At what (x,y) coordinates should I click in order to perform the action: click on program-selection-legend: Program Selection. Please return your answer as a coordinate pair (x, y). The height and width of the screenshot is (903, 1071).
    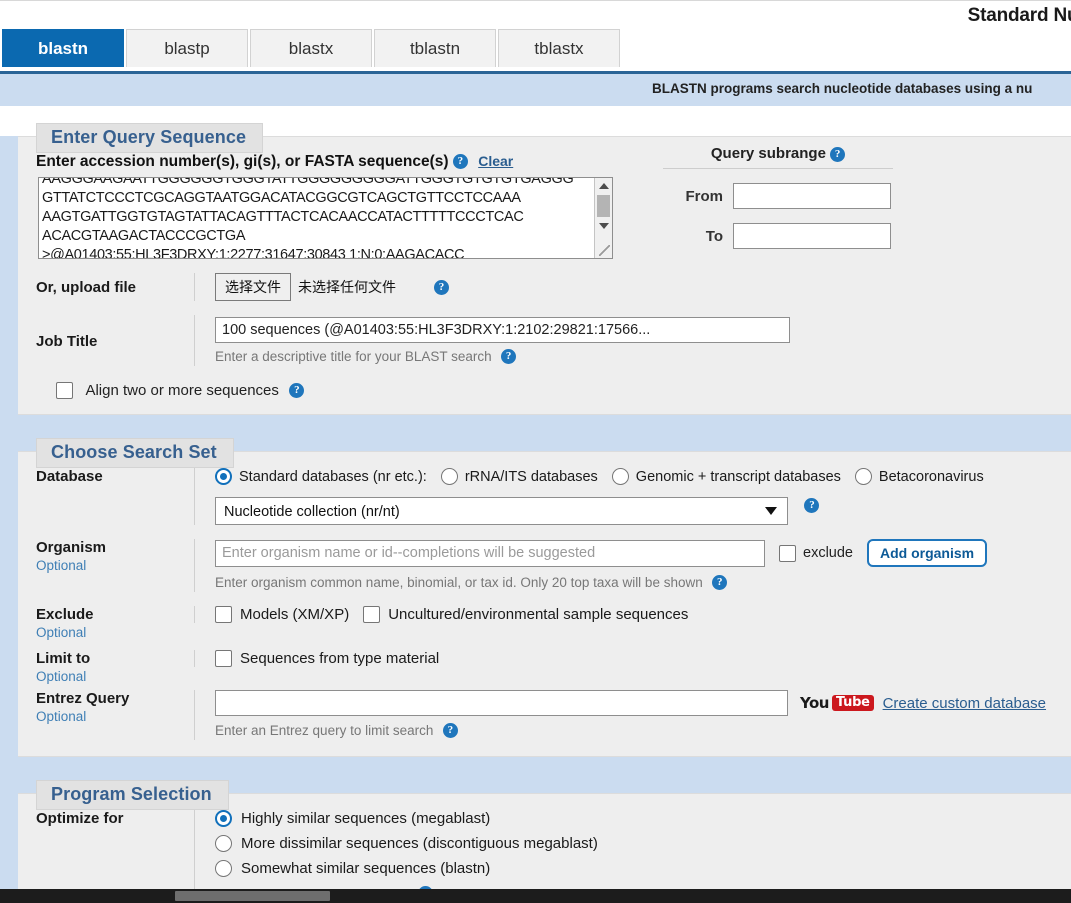
    Looking at the image, I should click on (132, 795).